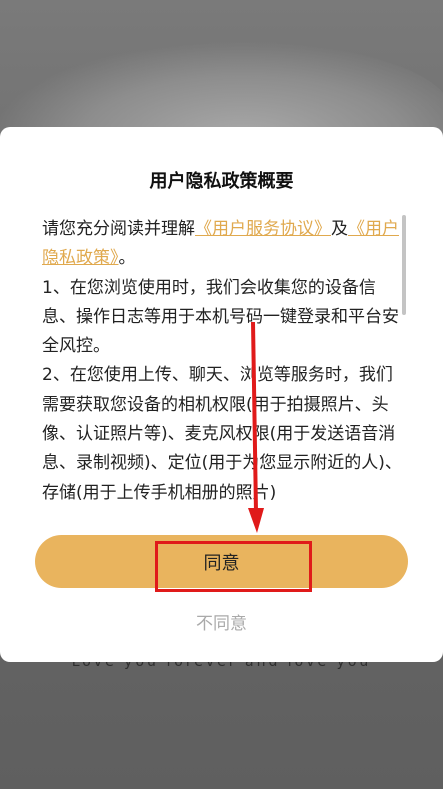 The height and width of the screenshot is (789, 443). Describe the element at coordinates (254, 417) in the screenshot. I see `annotation-arrow-line` at that location.